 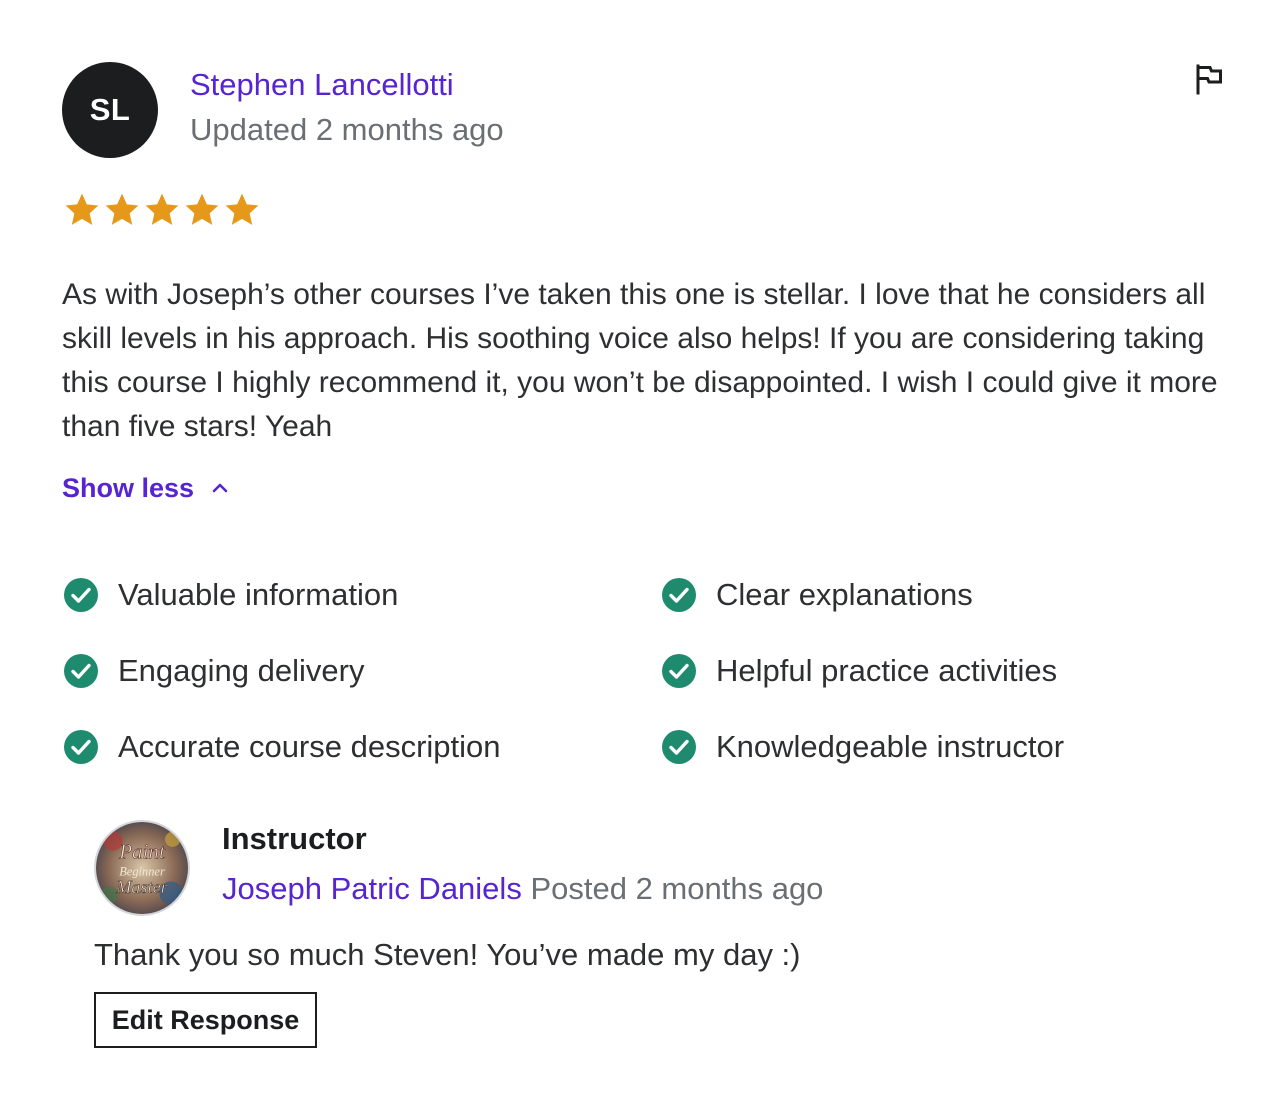 I want to click on avatar-initials: SL, so click(x=110, y=109).